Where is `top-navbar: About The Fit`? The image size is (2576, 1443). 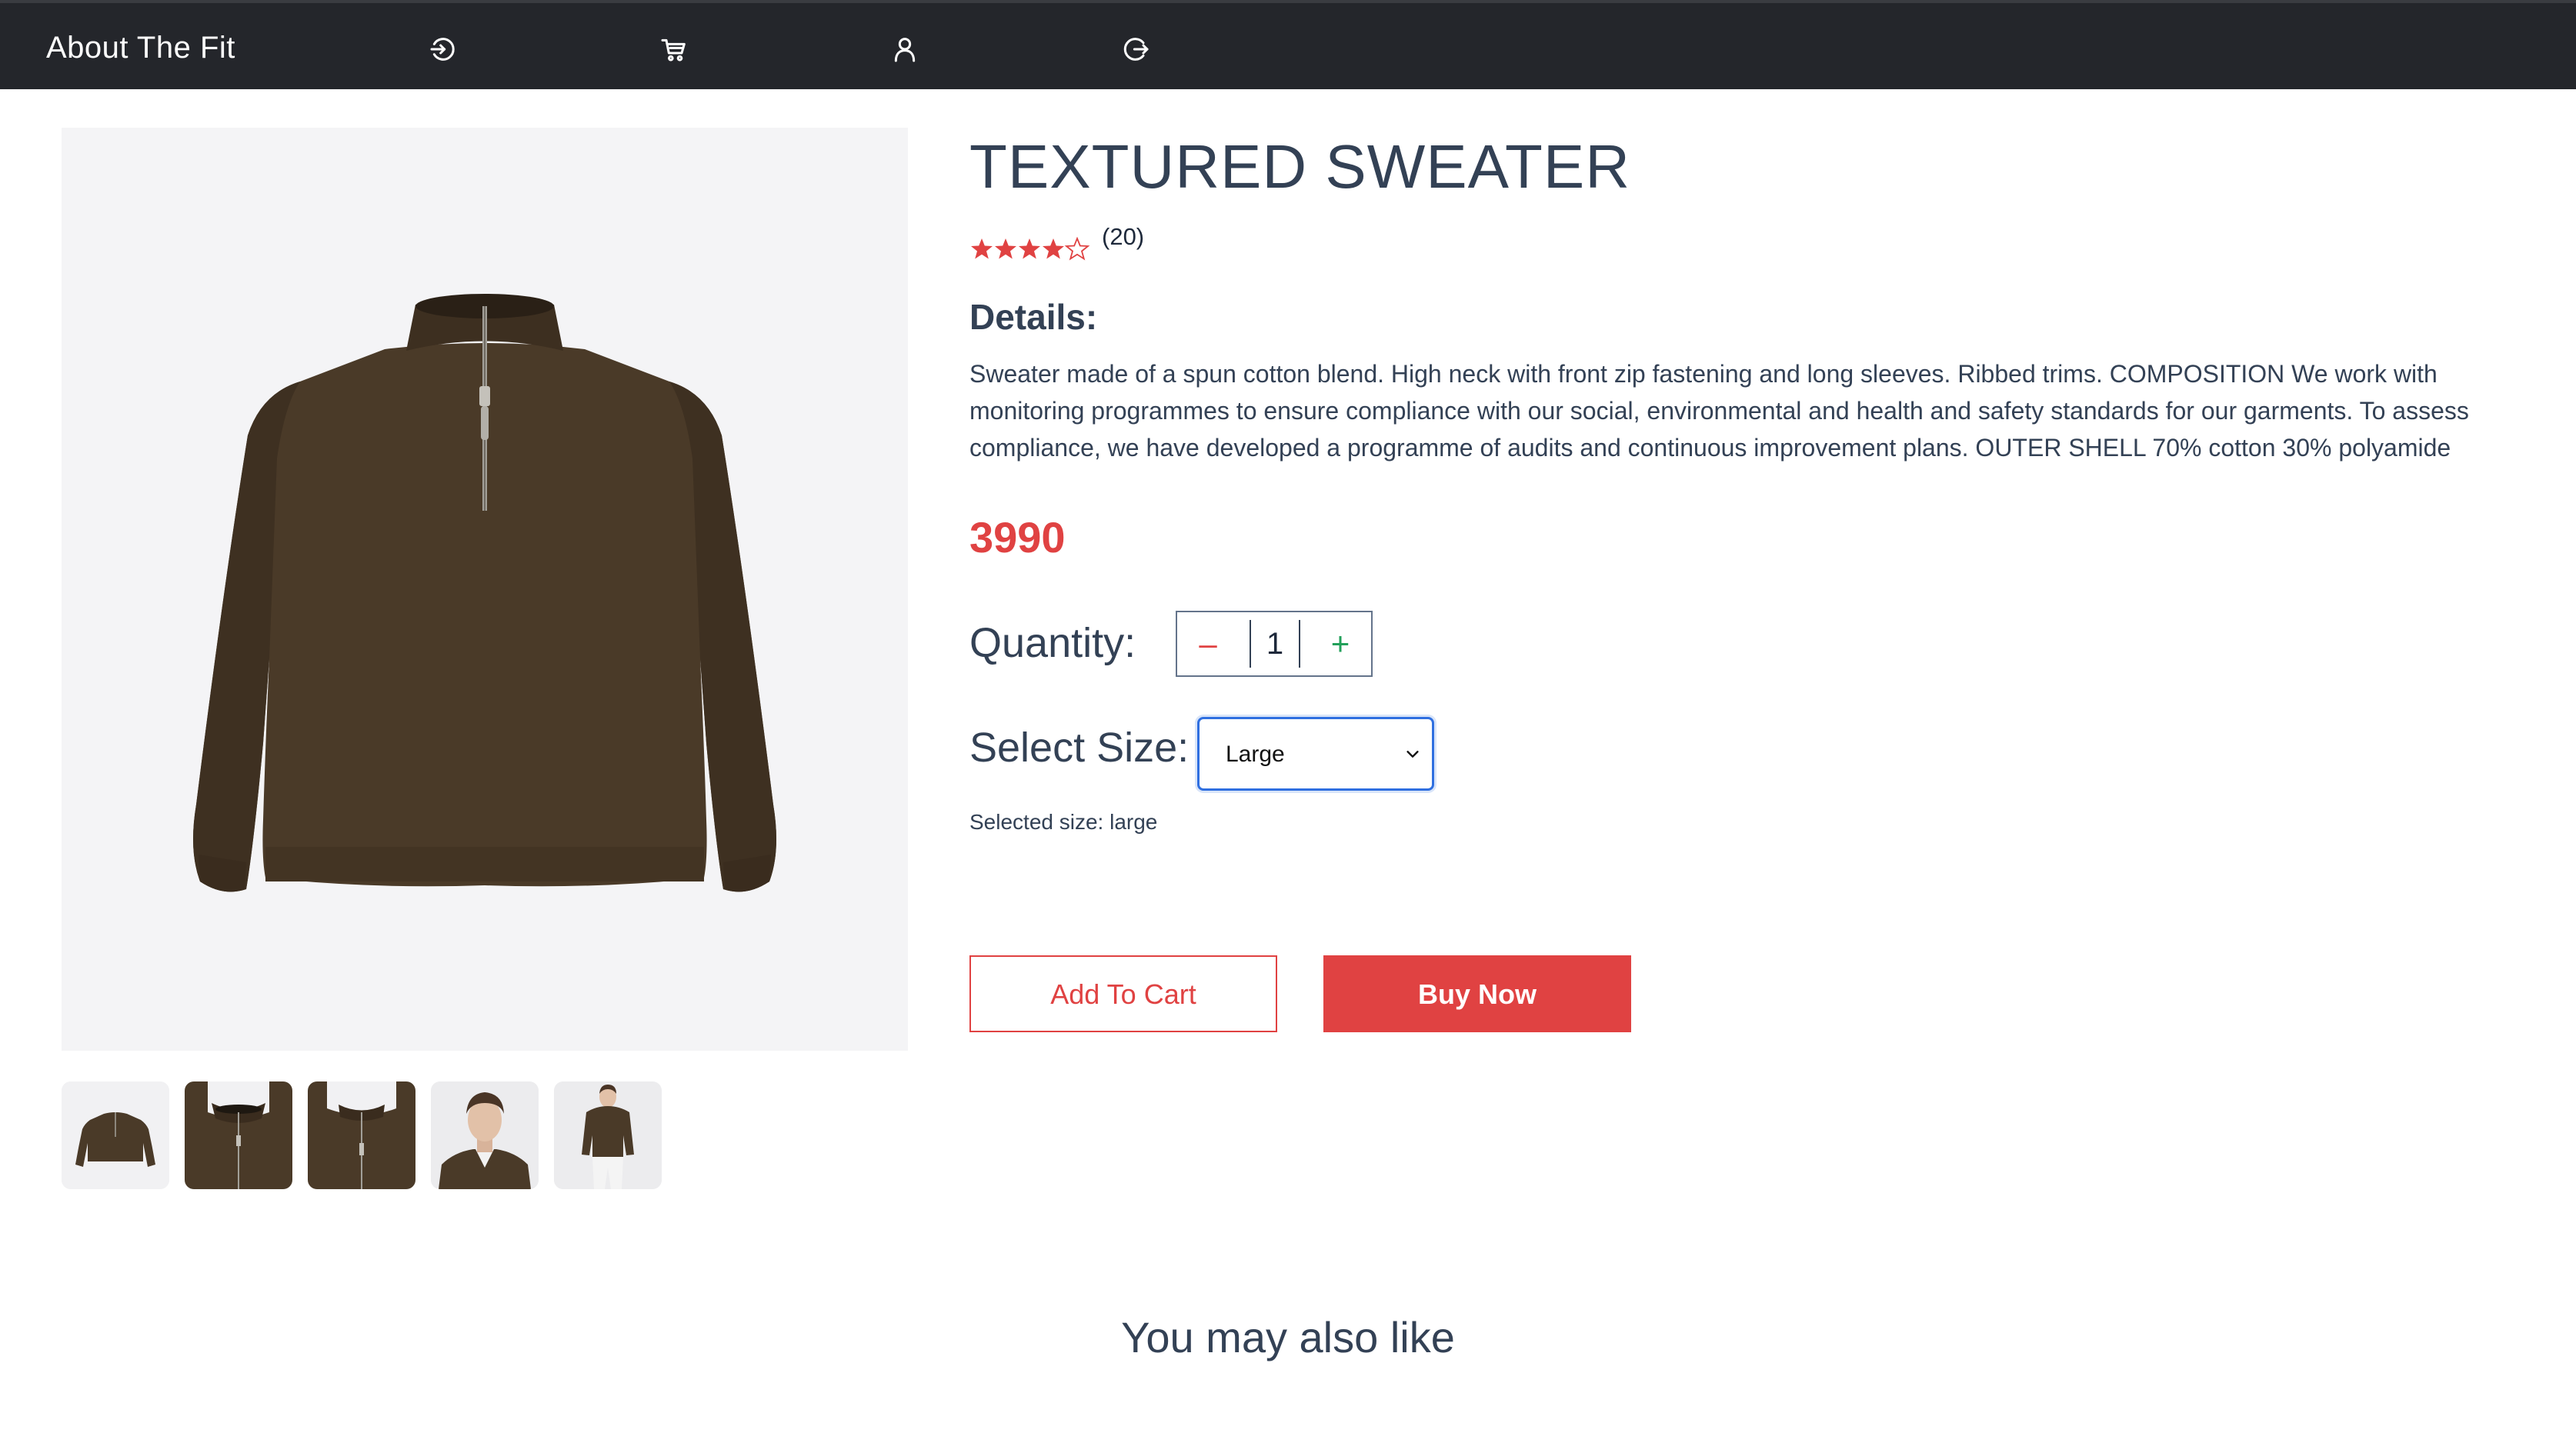
top-navbar: About The Fit is located at coordinates (1288, 44).